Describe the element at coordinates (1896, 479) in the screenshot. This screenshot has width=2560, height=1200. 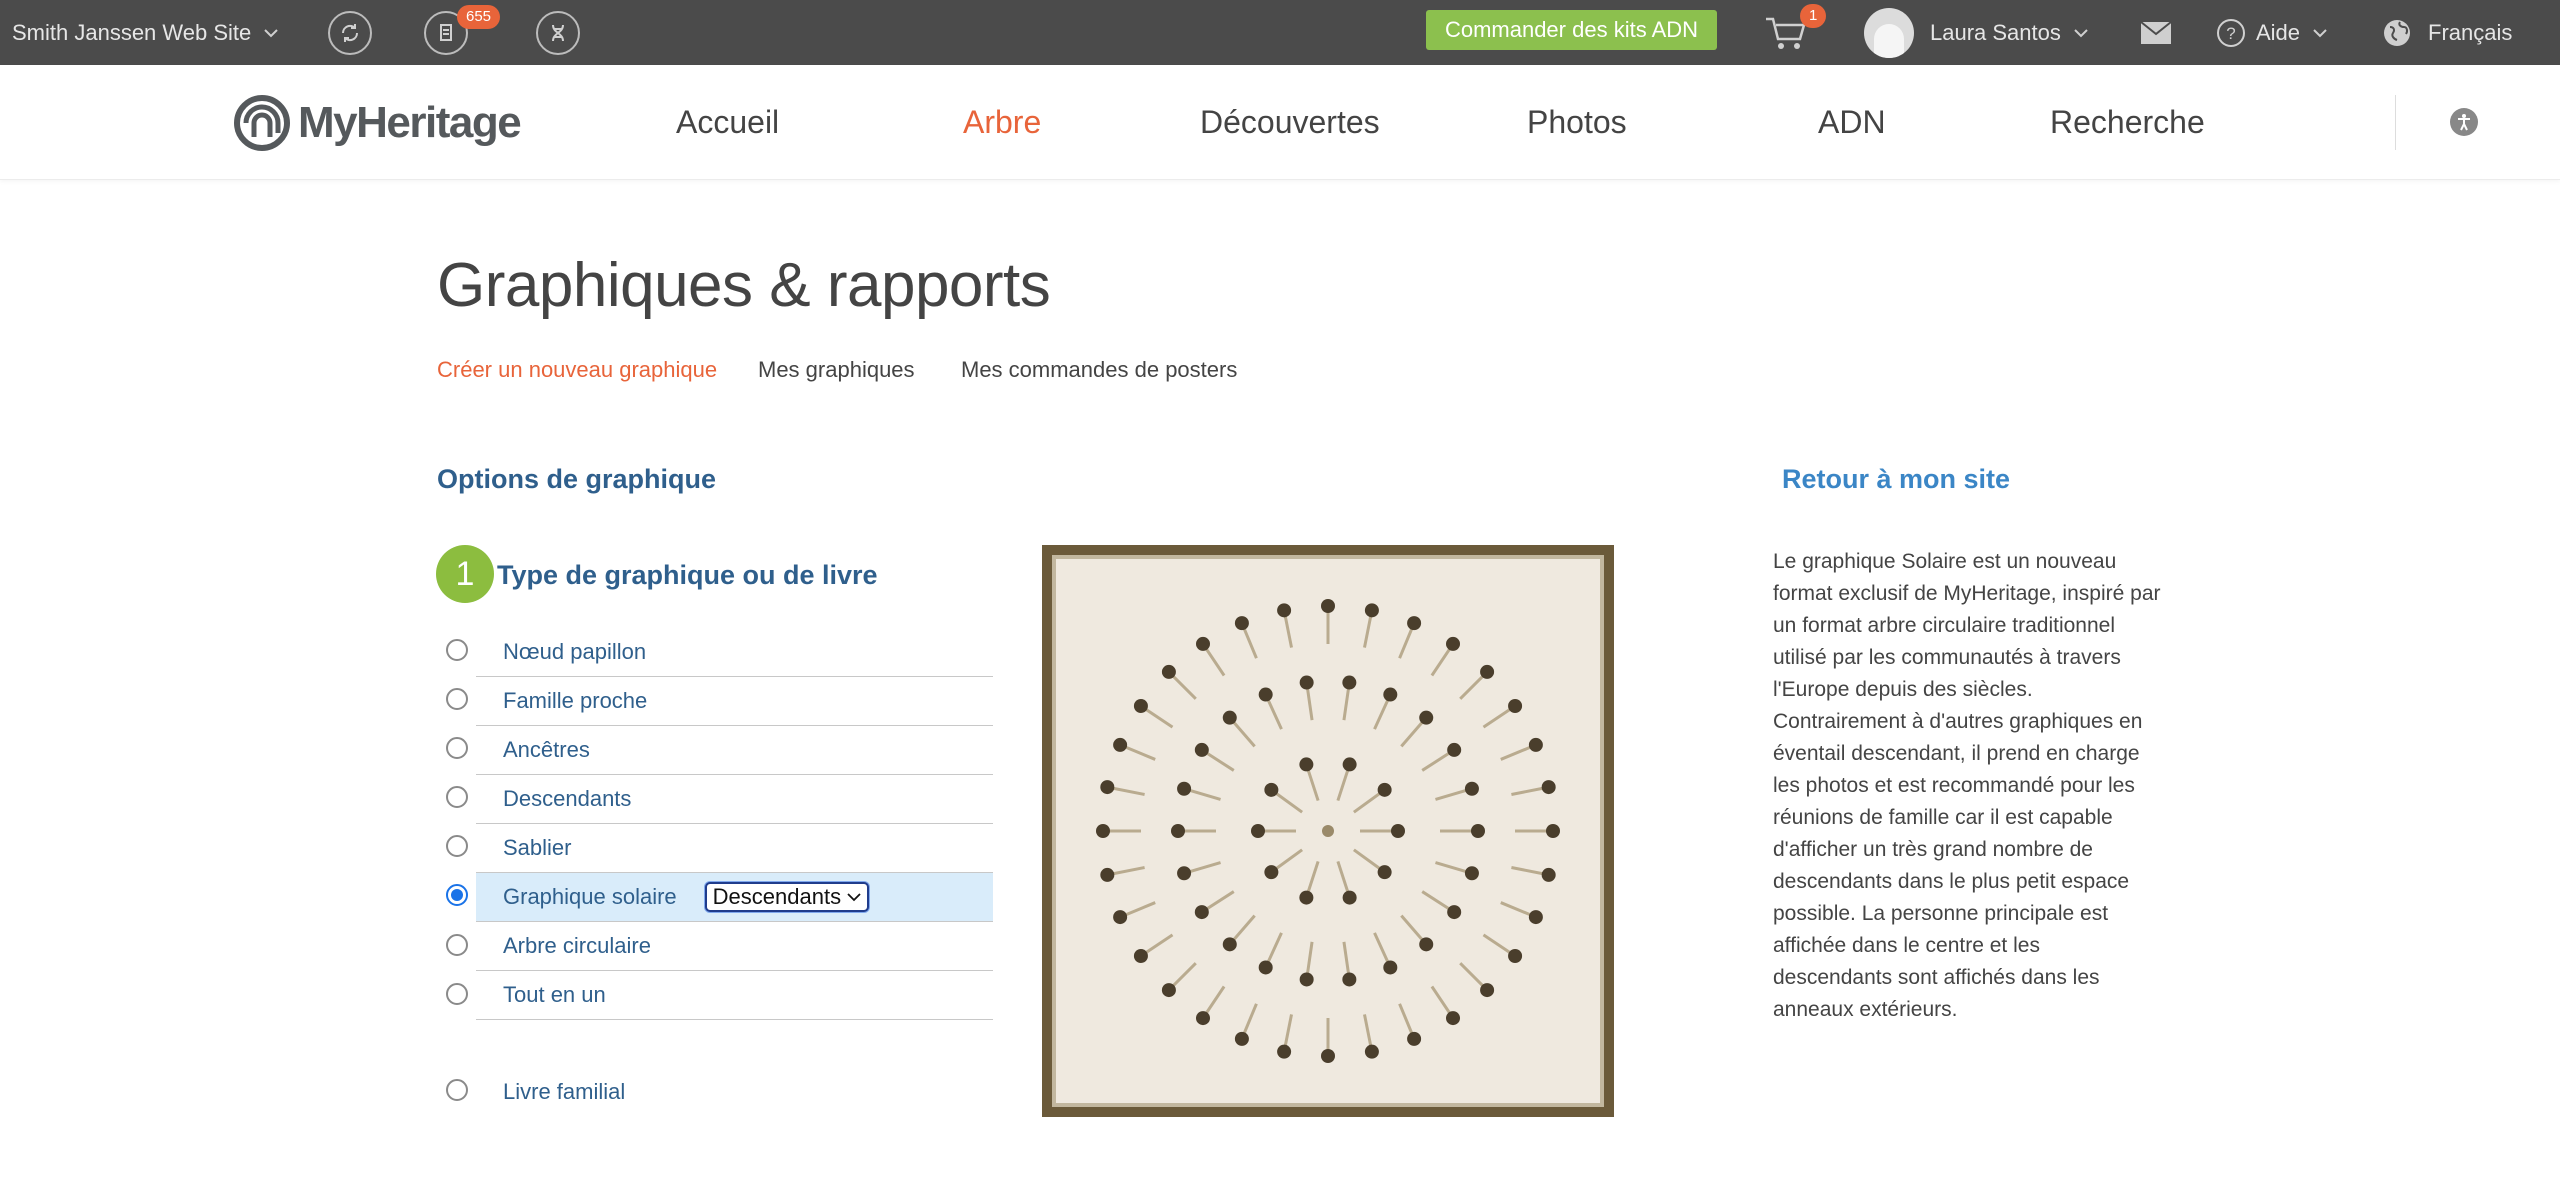
I see `back-to-site-link: Retour à mon site` at that location.